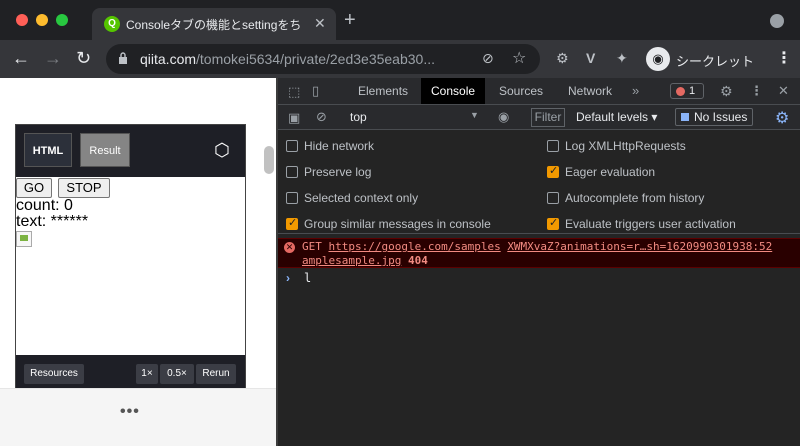 The width and height of the screenshot is (800, 446). What do you see at coordinates (288, 278) in the screenshot?
I see `console-prompt-chevron-icon: ›` at bounding box center [288, 278].